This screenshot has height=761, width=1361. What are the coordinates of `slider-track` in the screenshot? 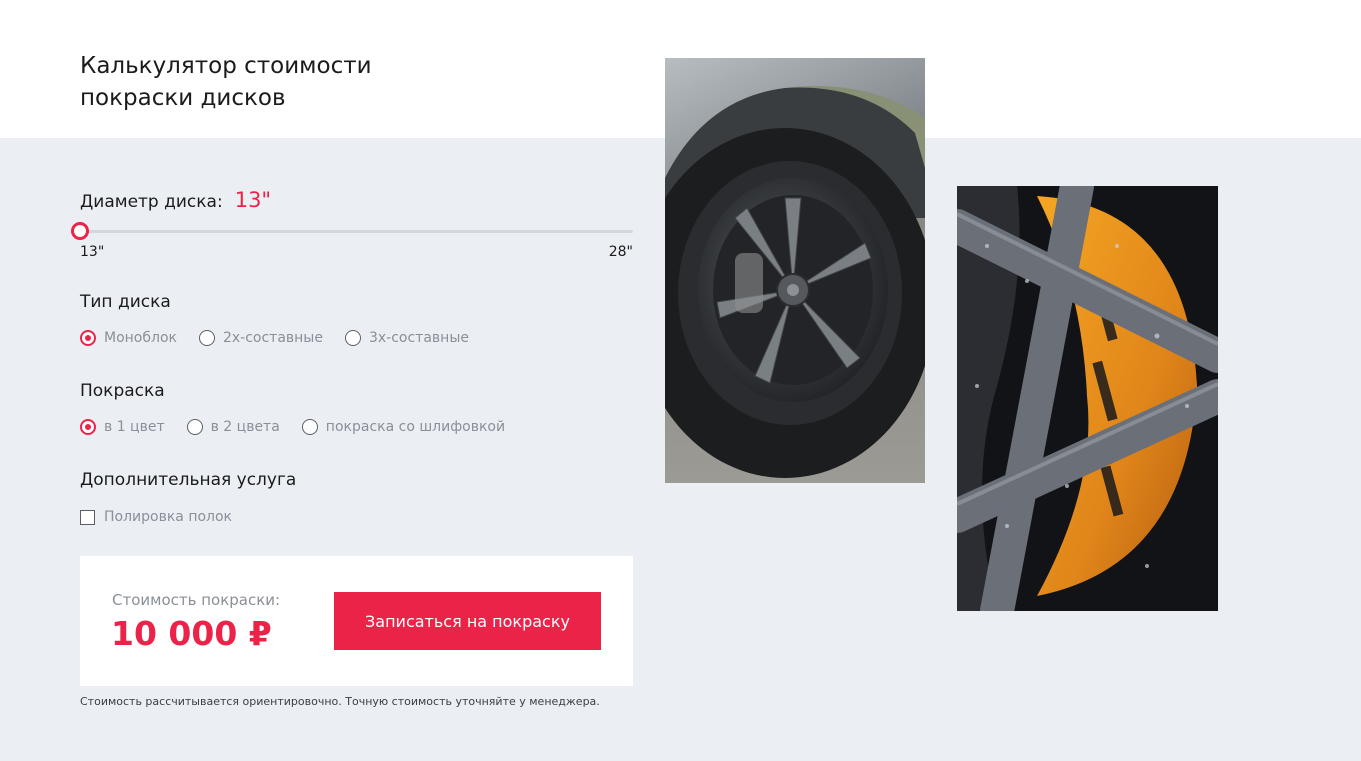 It's located at (356, 231).